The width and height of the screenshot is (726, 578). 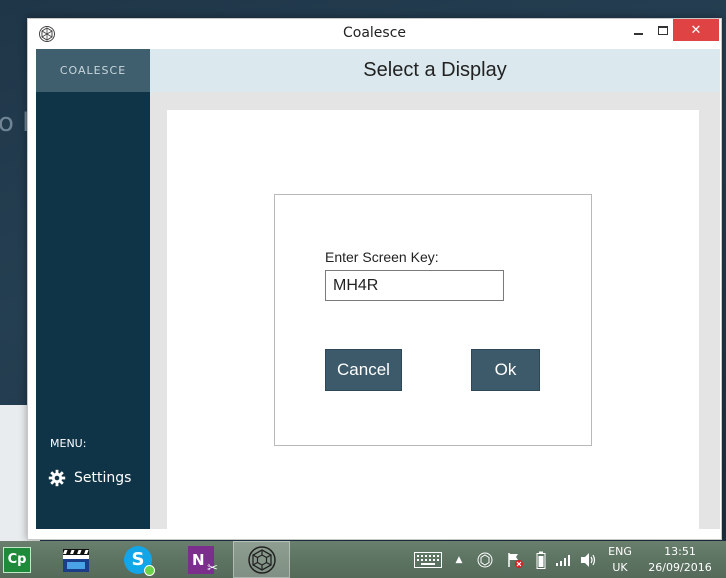 What do you see at coordinates (620, 567) in the screenshot?
I see `region-code: UK` at bounding box center [620, 567].